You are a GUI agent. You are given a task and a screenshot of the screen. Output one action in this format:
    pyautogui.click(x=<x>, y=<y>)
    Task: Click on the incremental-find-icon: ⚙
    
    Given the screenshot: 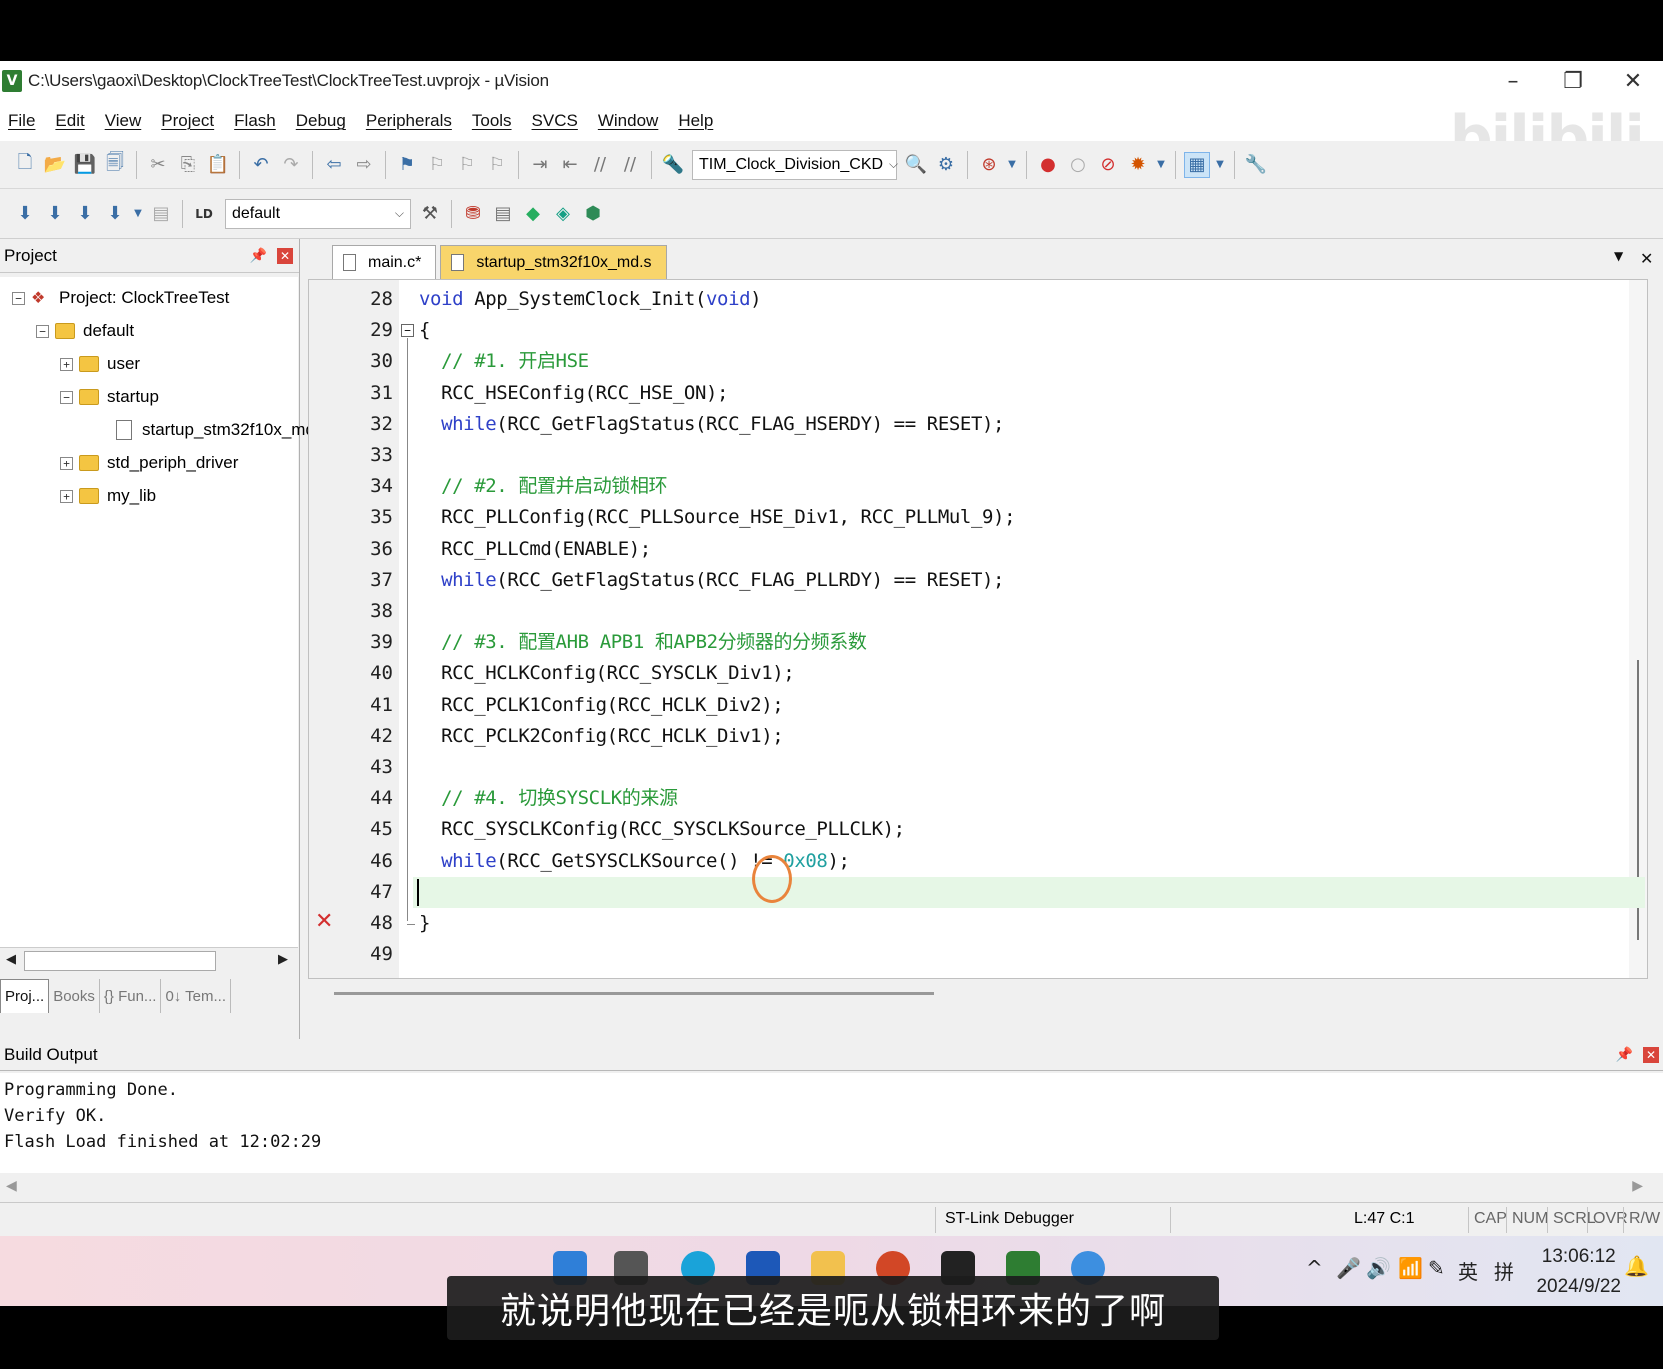 What is the action you would take?
    pyautogui.click(x=946, y=165)
    